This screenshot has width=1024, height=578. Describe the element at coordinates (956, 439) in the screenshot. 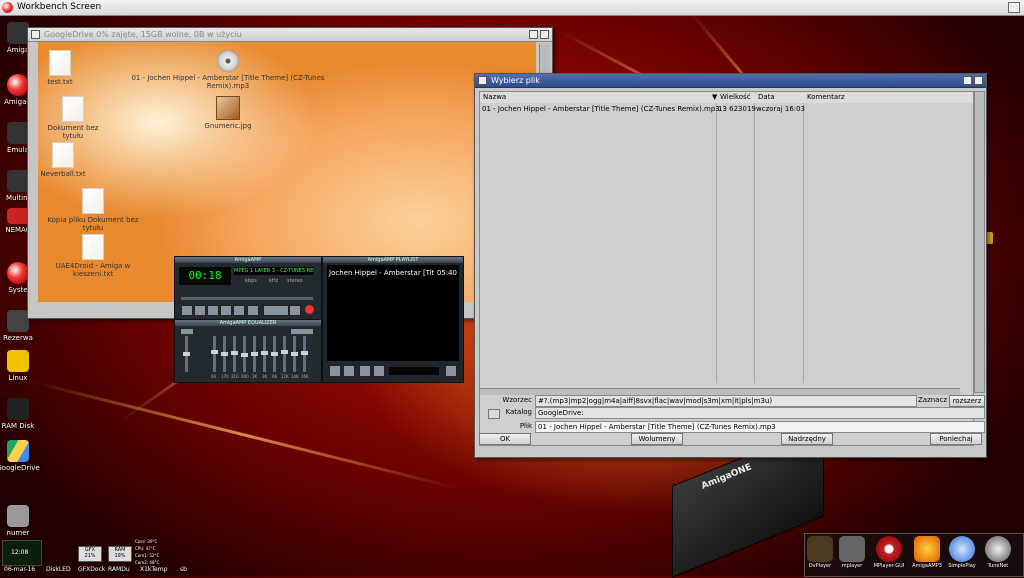

I see `cancel-button: Poniechaj` at that location.